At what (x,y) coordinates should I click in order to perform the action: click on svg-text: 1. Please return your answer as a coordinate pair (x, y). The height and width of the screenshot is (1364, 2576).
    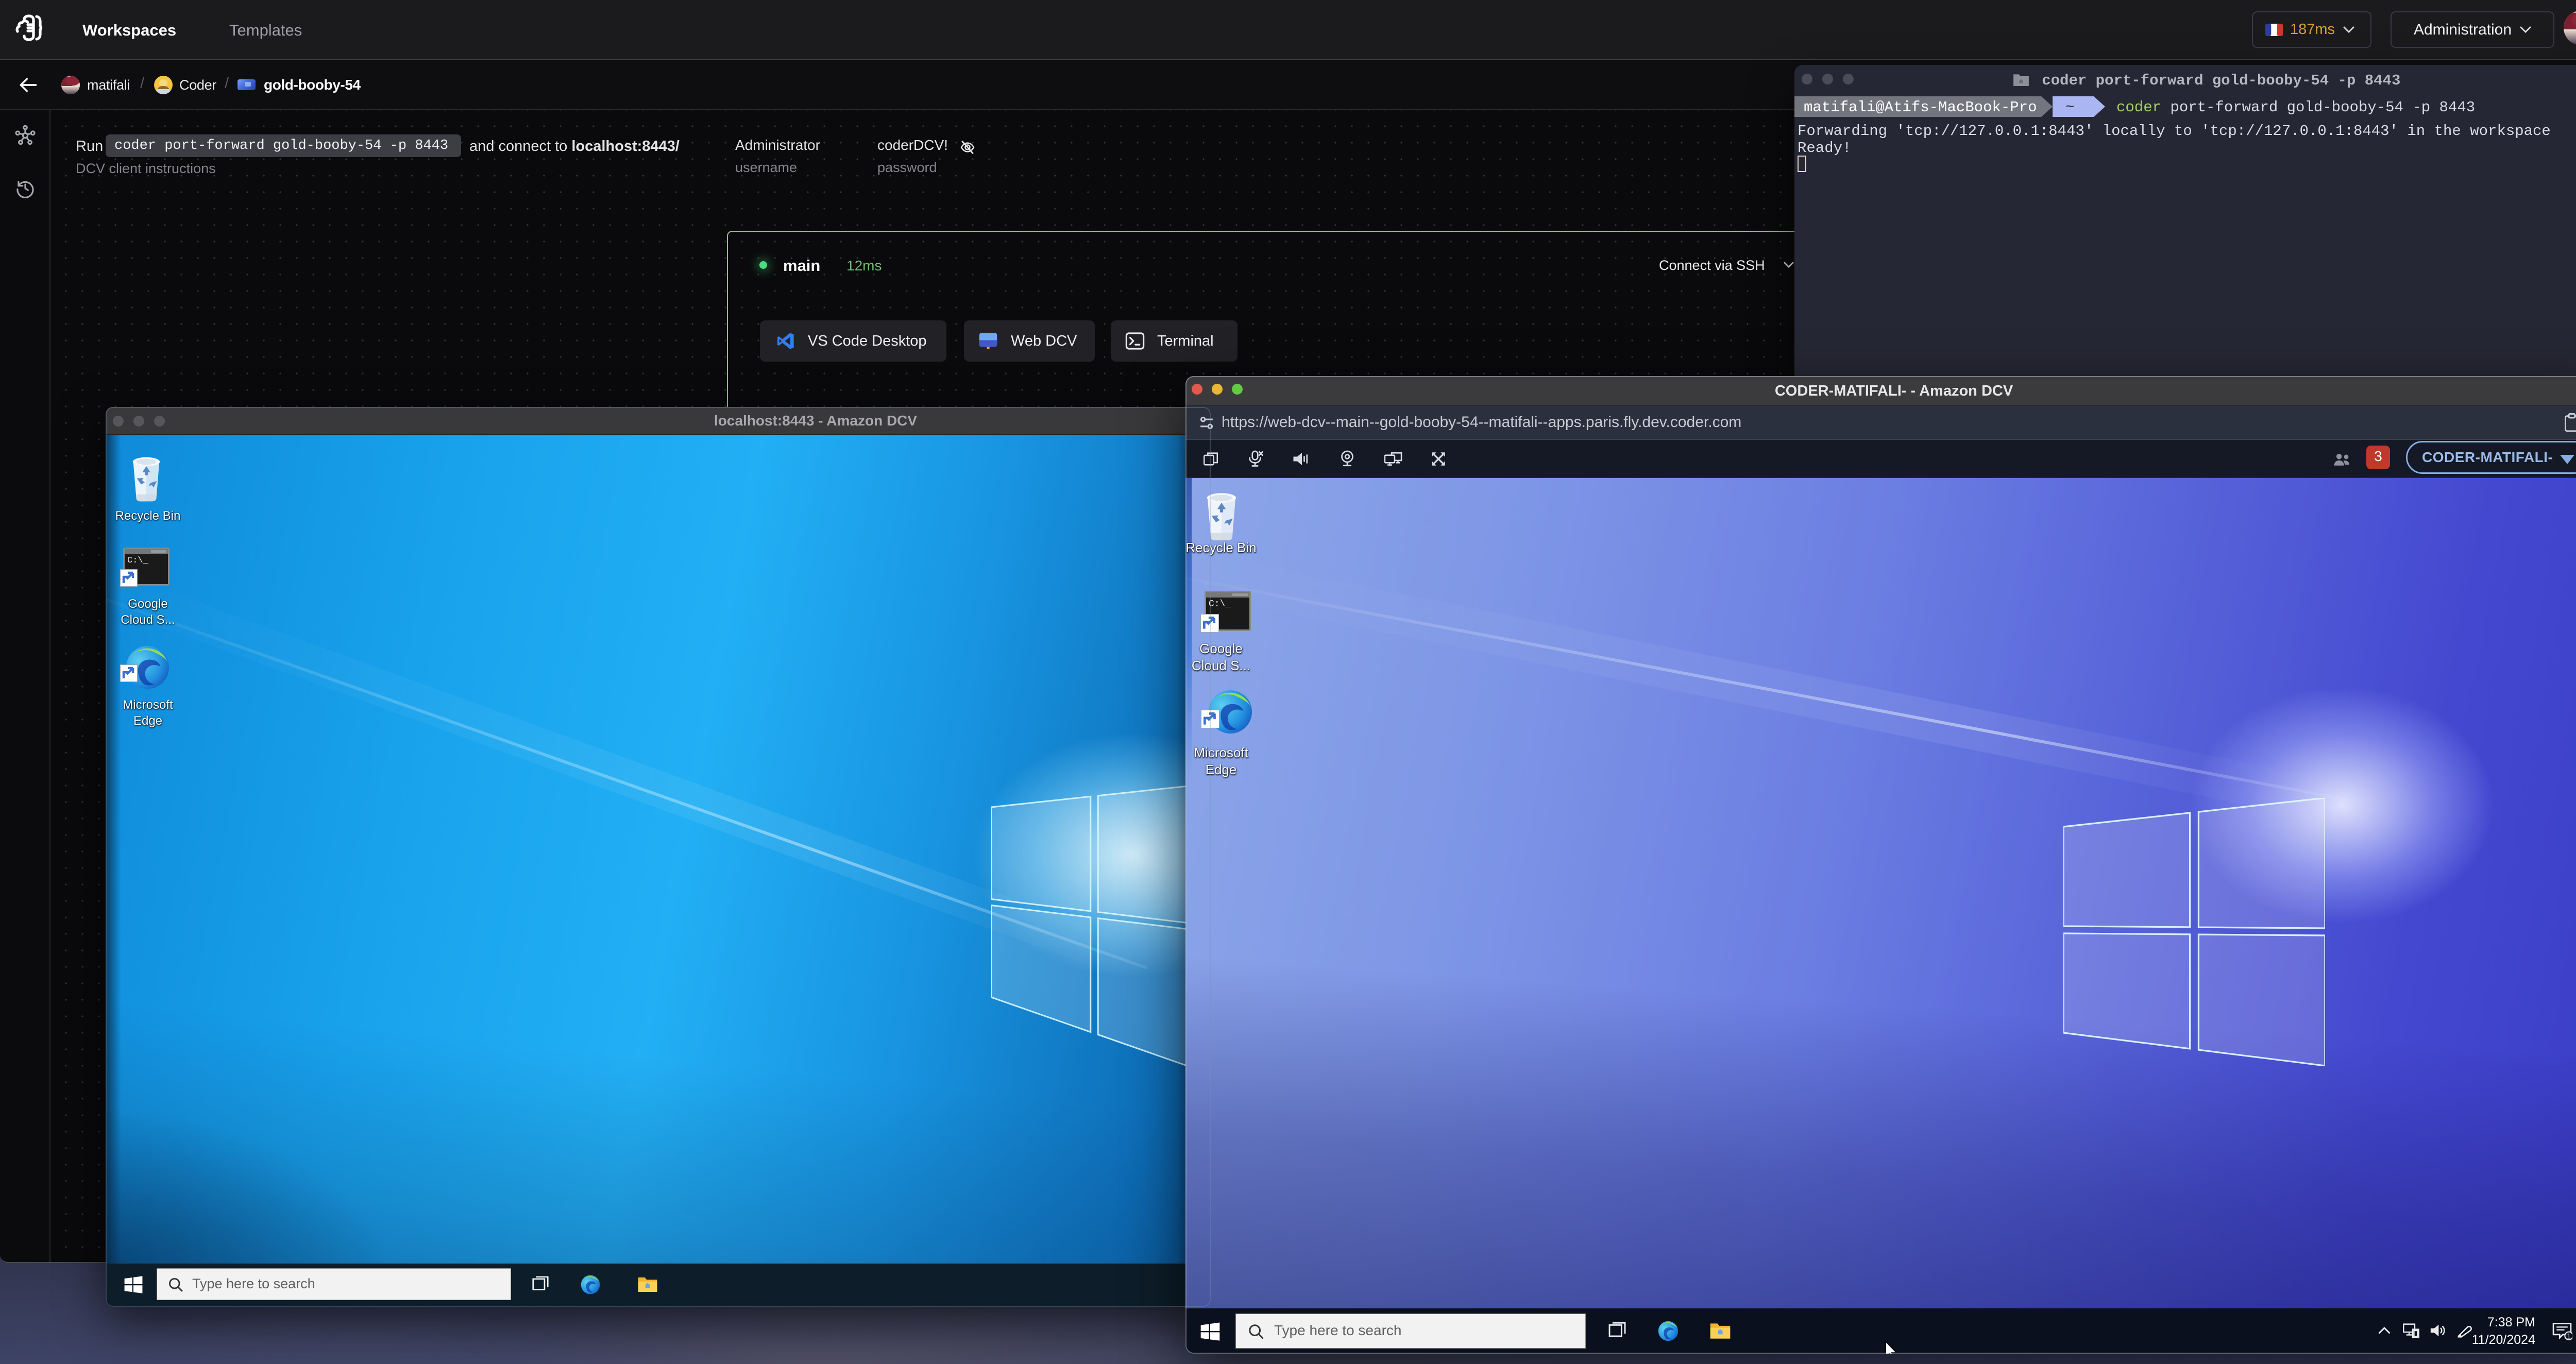
    Looking at the image, I should click on (2569, 1336).